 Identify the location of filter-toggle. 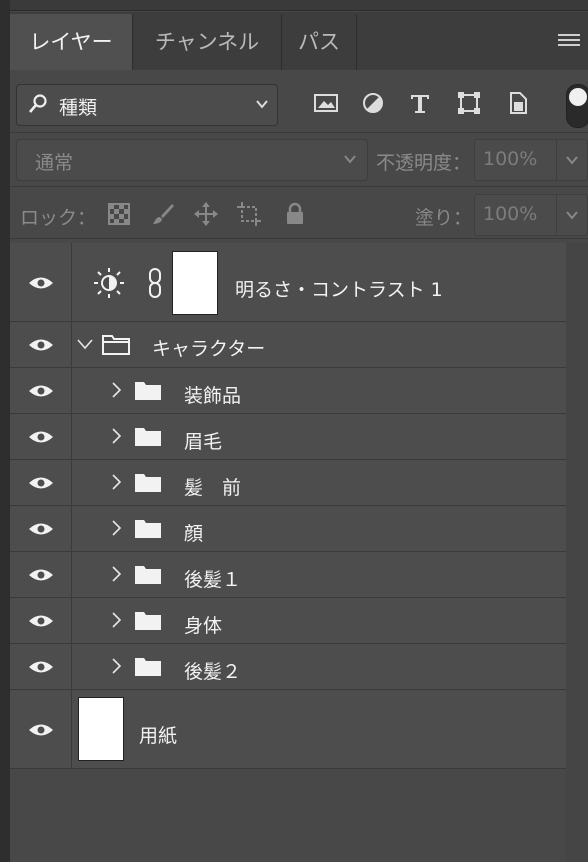
(577, 106).